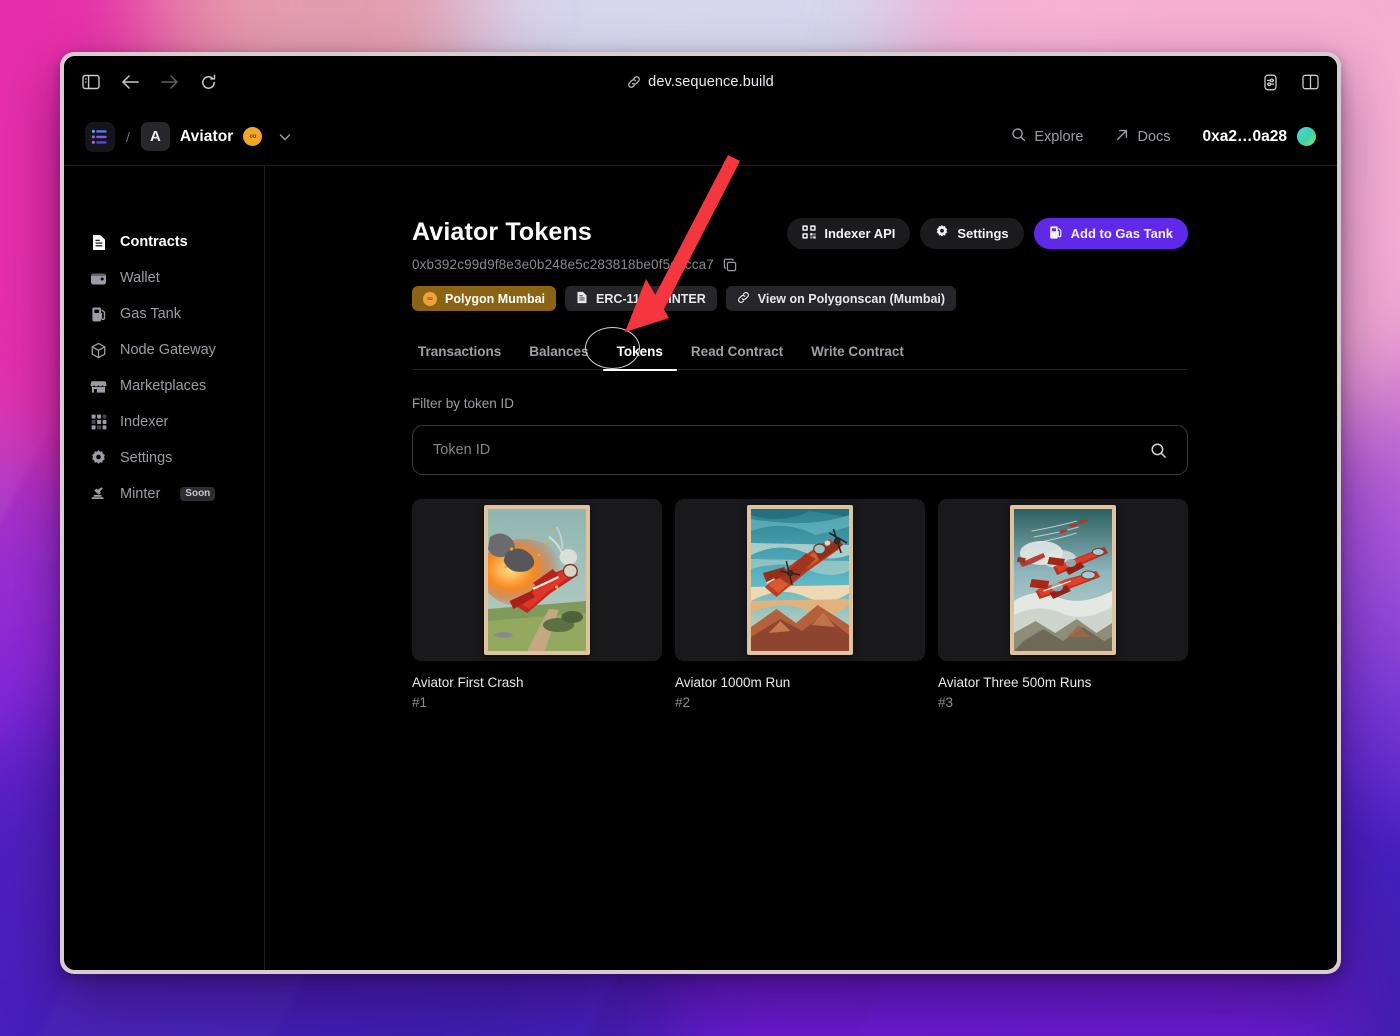  I want to click on sidebar-item-badge: Soon, so click(198, 494).